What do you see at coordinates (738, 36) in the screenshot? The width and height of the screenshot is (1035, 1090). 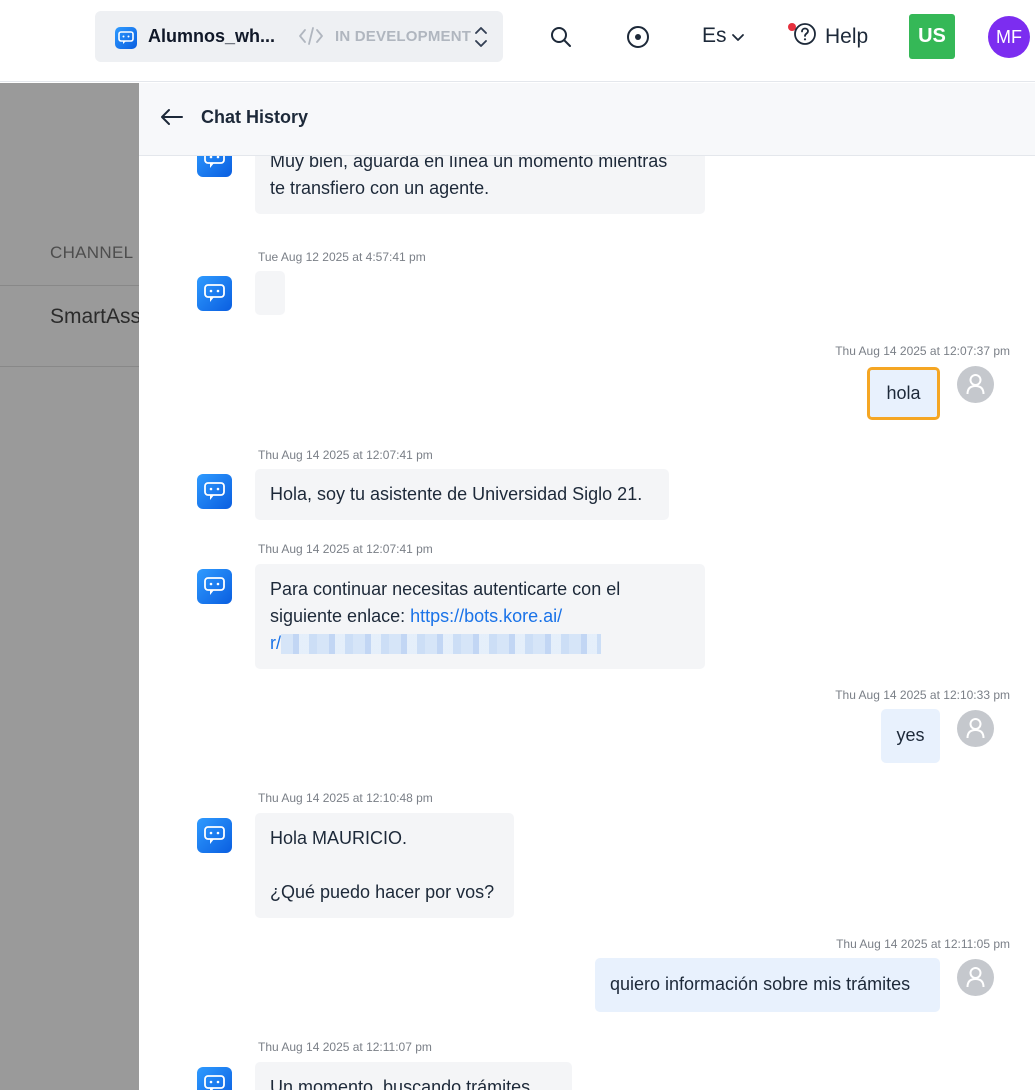 I see `chevron-down-icon` at bounding box center [738, 36].